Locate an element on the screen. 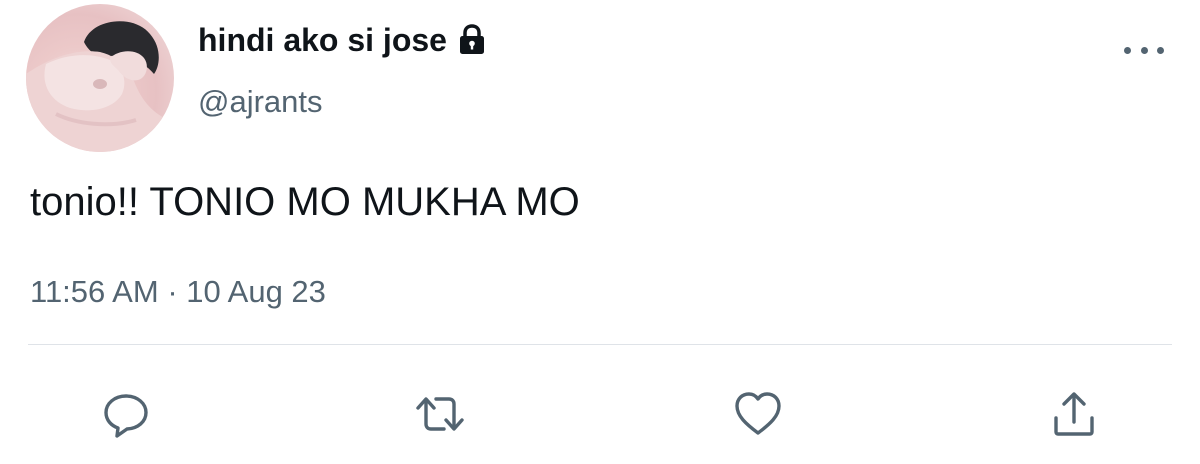  display-name: hindi ako si jose is located at coordinates (342, 40).